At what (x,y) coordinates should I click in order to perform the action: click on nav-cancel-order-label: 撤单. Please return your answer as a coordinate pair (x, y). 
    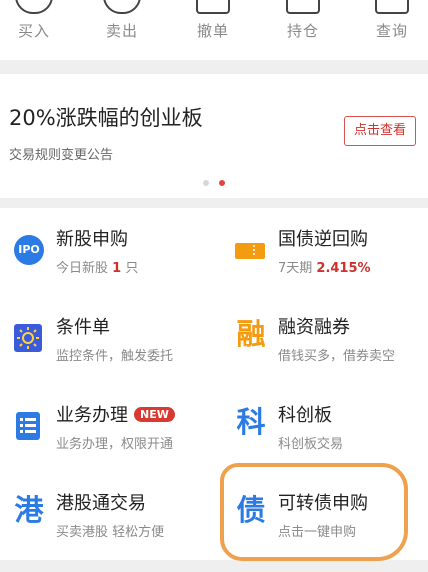
    Looking at the image, I should click on (212, 31).